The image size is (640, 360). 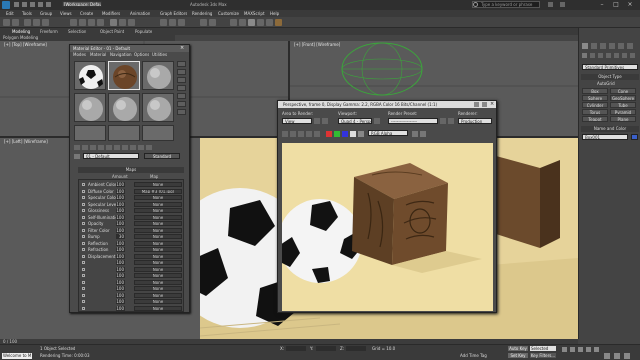 I want to click on blue-channel-icon, so click(x=345, y=134).